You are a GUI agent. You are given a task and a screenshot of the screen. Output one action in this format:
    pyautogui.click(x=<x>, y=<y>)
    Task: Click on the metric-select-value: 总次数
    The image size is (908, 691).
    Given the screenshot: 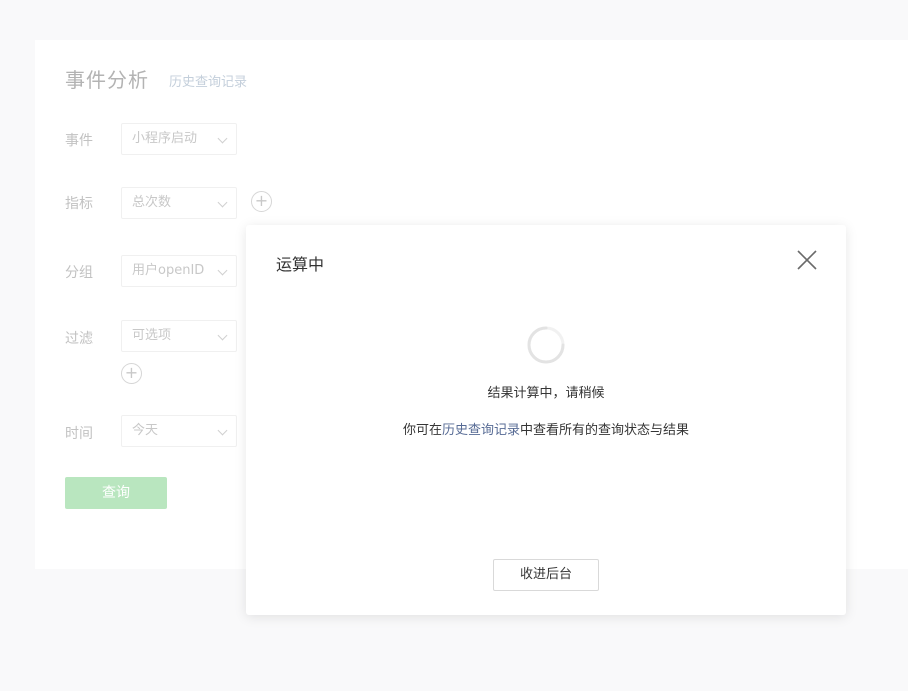 What is the action you would take?
    pyautogui.click(x=152, y=202)
    